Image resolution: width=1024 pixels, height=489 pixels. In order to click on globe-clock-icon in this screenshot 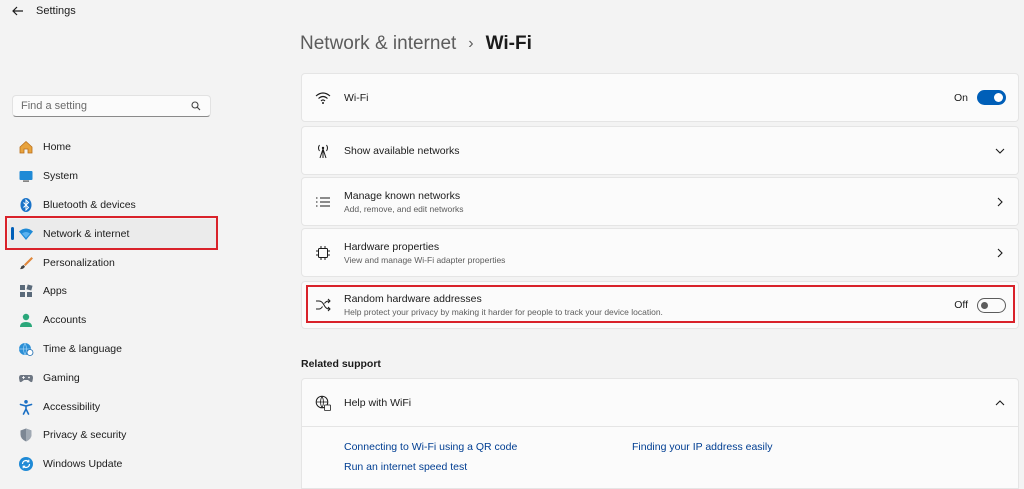, I will do `click(26, 349)`.